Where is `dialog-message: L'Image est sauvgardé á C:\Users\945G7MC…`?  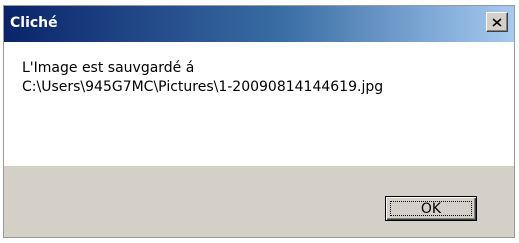 dialog-message: L'Image est sauvgardé á C:\Users\945G7MC… is located at coordinates (202, 78).